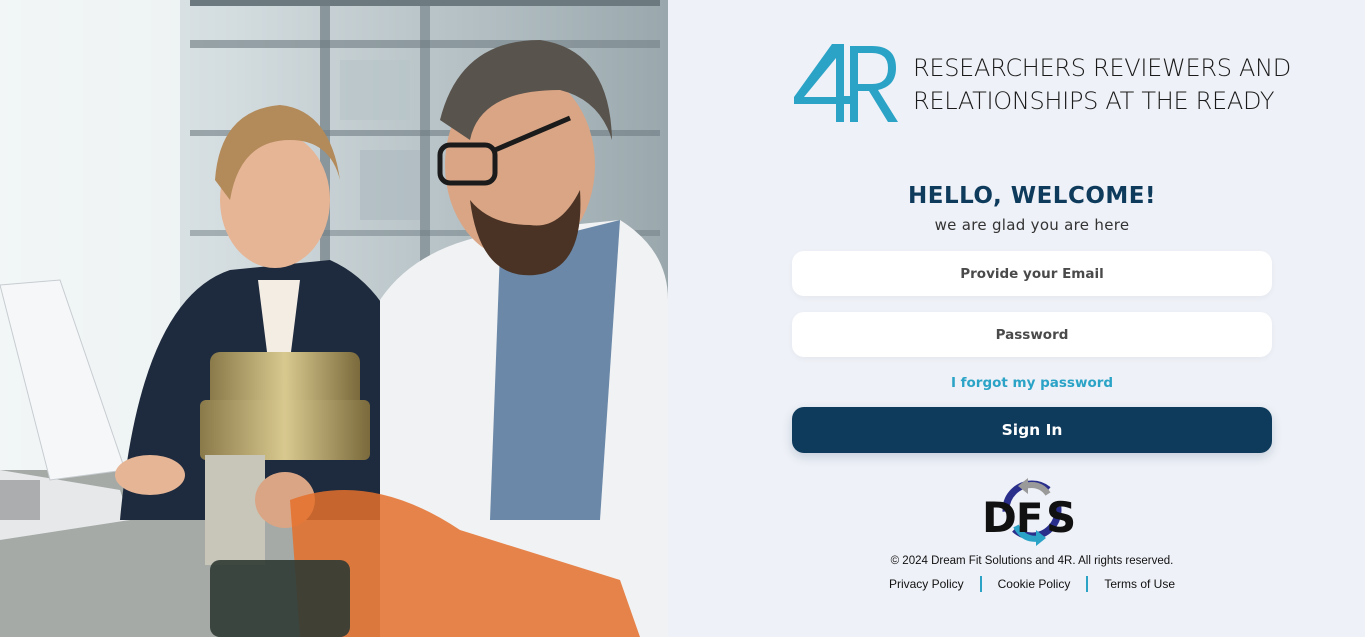 Image resolution: width=1365 pixels, height=637 pixels. I want to click on sign-in-button: Sign In, so click(1032, 430).